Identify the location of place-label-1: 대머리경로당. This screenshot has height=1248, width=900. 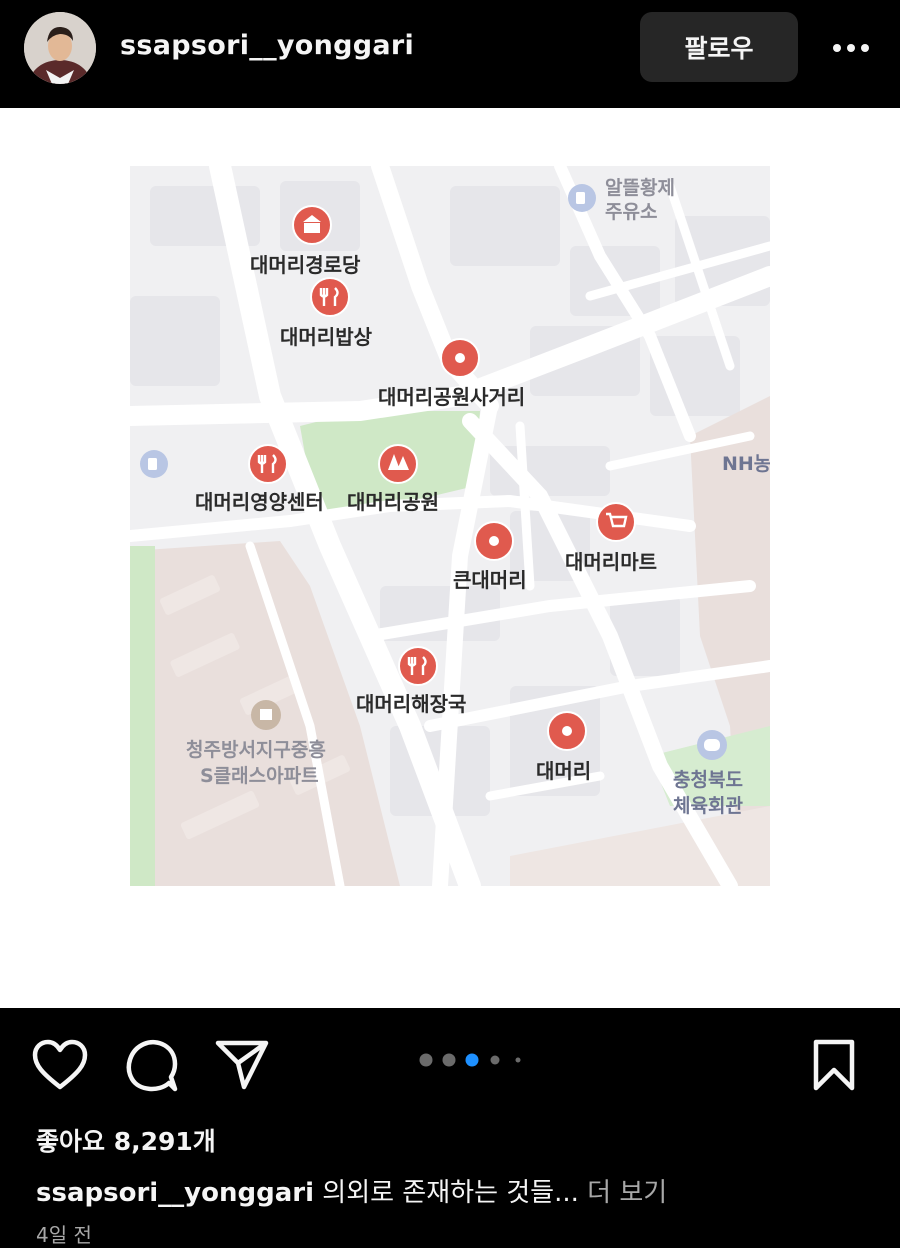
(305, 265).